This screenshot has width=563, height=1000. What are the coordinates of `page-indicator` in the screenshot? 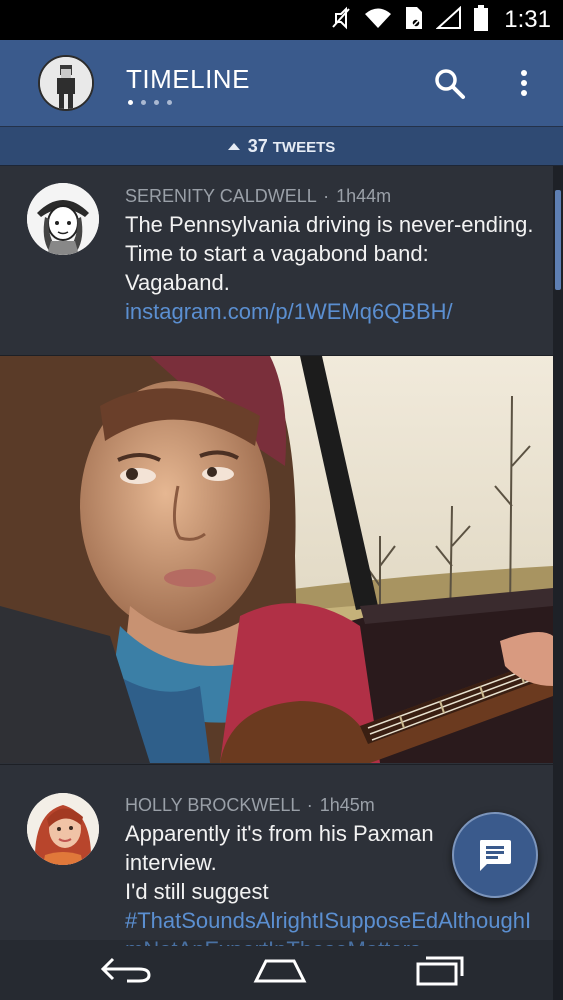 It's located at (150, 102).